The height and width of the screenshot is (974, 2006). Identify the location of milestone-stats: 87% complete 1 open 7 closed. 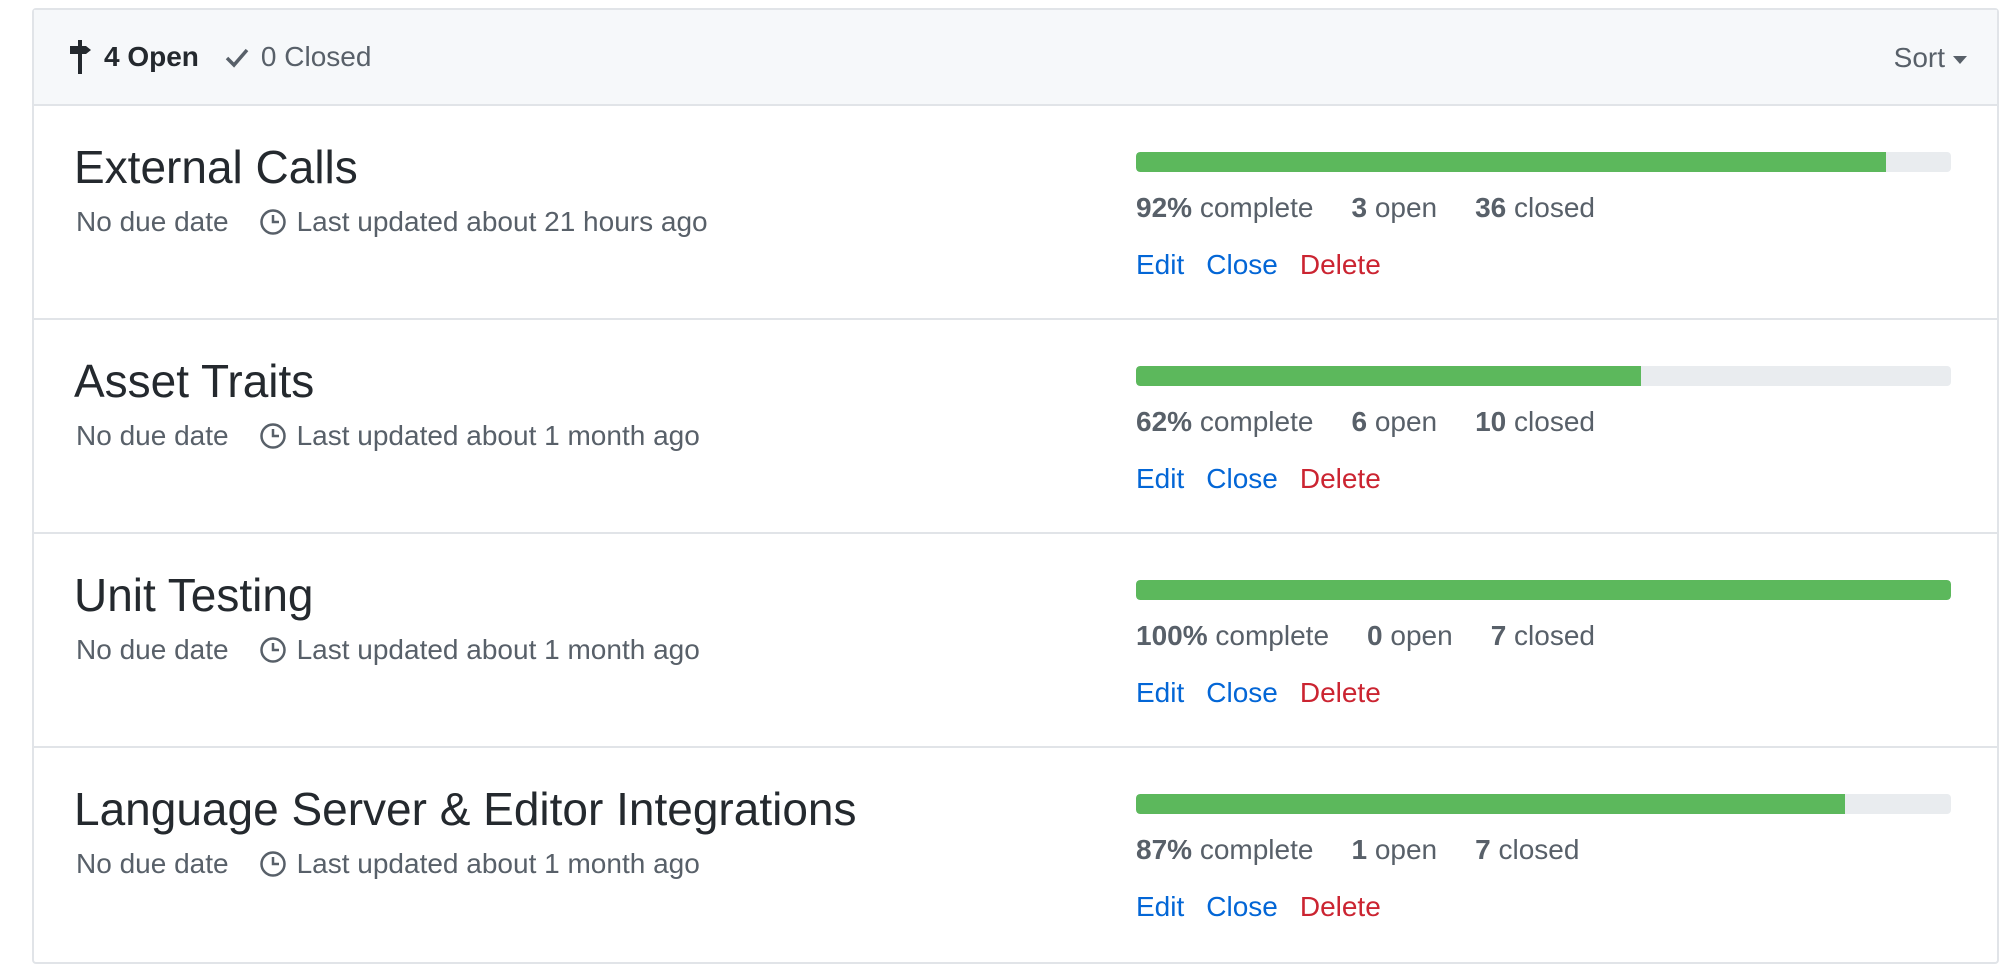
(1376, 850).